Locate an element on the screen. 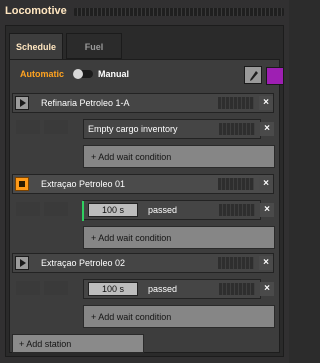  tab-bar: Schedule Fuel is located at coordinates (144, 46).